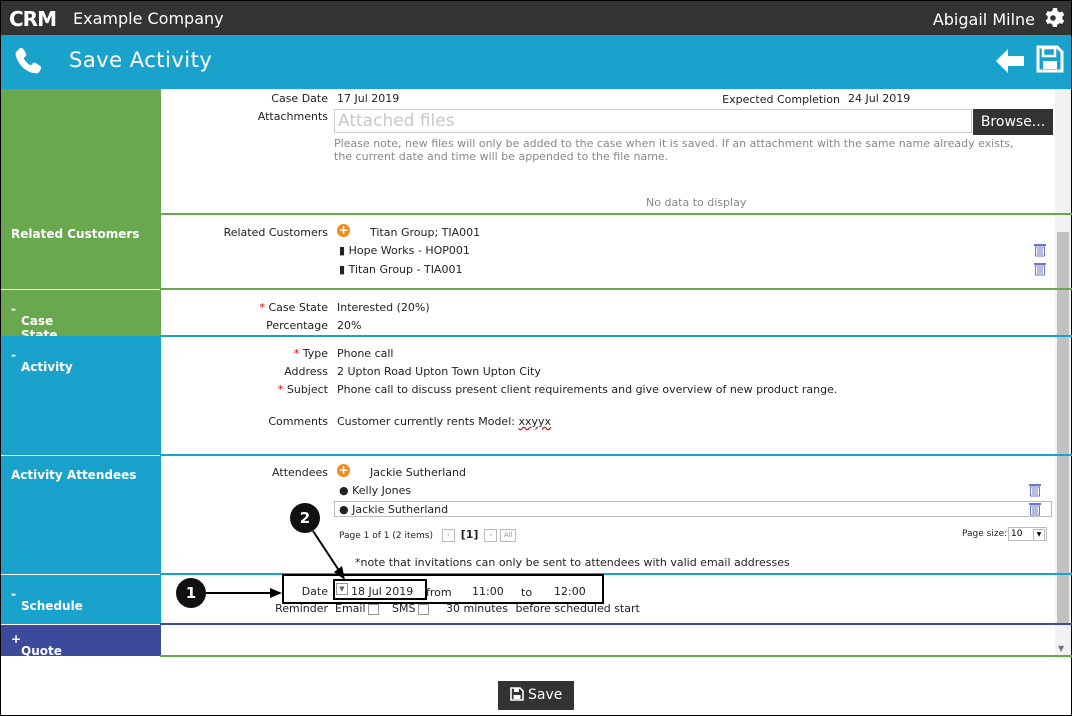 This screenshot has width=1072, height=716. Describe the element at coordinates (516, 694) in the screenshot. I see `save-icon` at that location.